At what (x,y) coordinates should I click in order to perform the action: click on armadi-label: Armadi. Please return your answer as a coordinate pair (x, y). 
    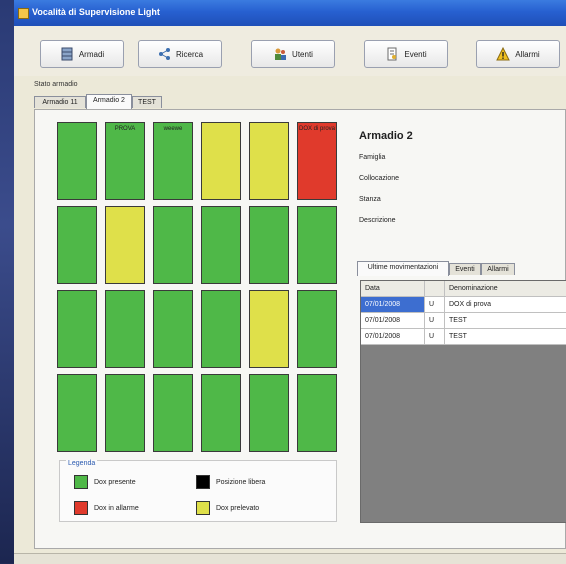
    Looking at the image, I should click on (91, 54).